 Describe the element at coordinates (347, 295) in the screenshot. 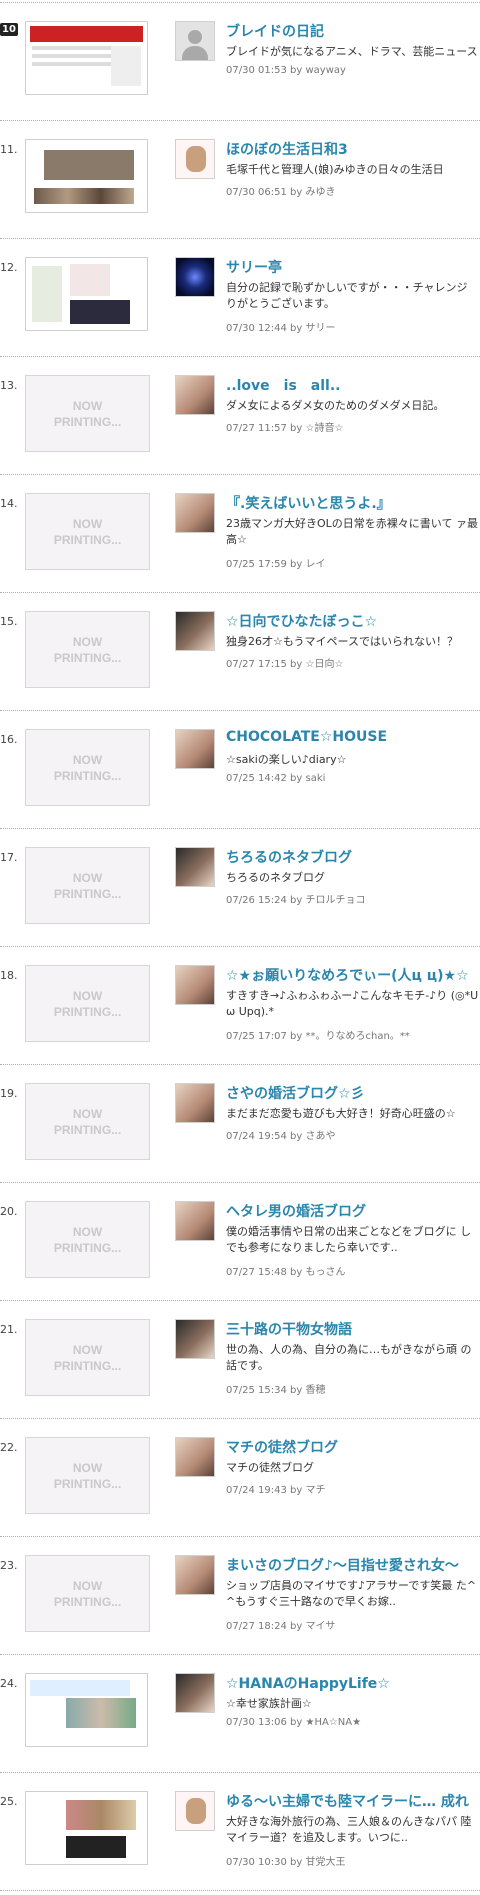

I see `blog-description: 自分の記録で恥ずかしいですが・・・チャレンジ りがとうございます。` at that location.